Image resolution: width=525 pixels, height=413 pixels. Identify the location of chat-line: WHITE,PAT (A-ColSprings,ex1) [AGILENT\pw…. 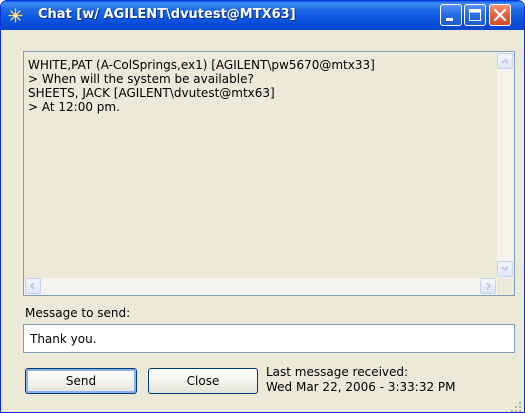
(201, 65).